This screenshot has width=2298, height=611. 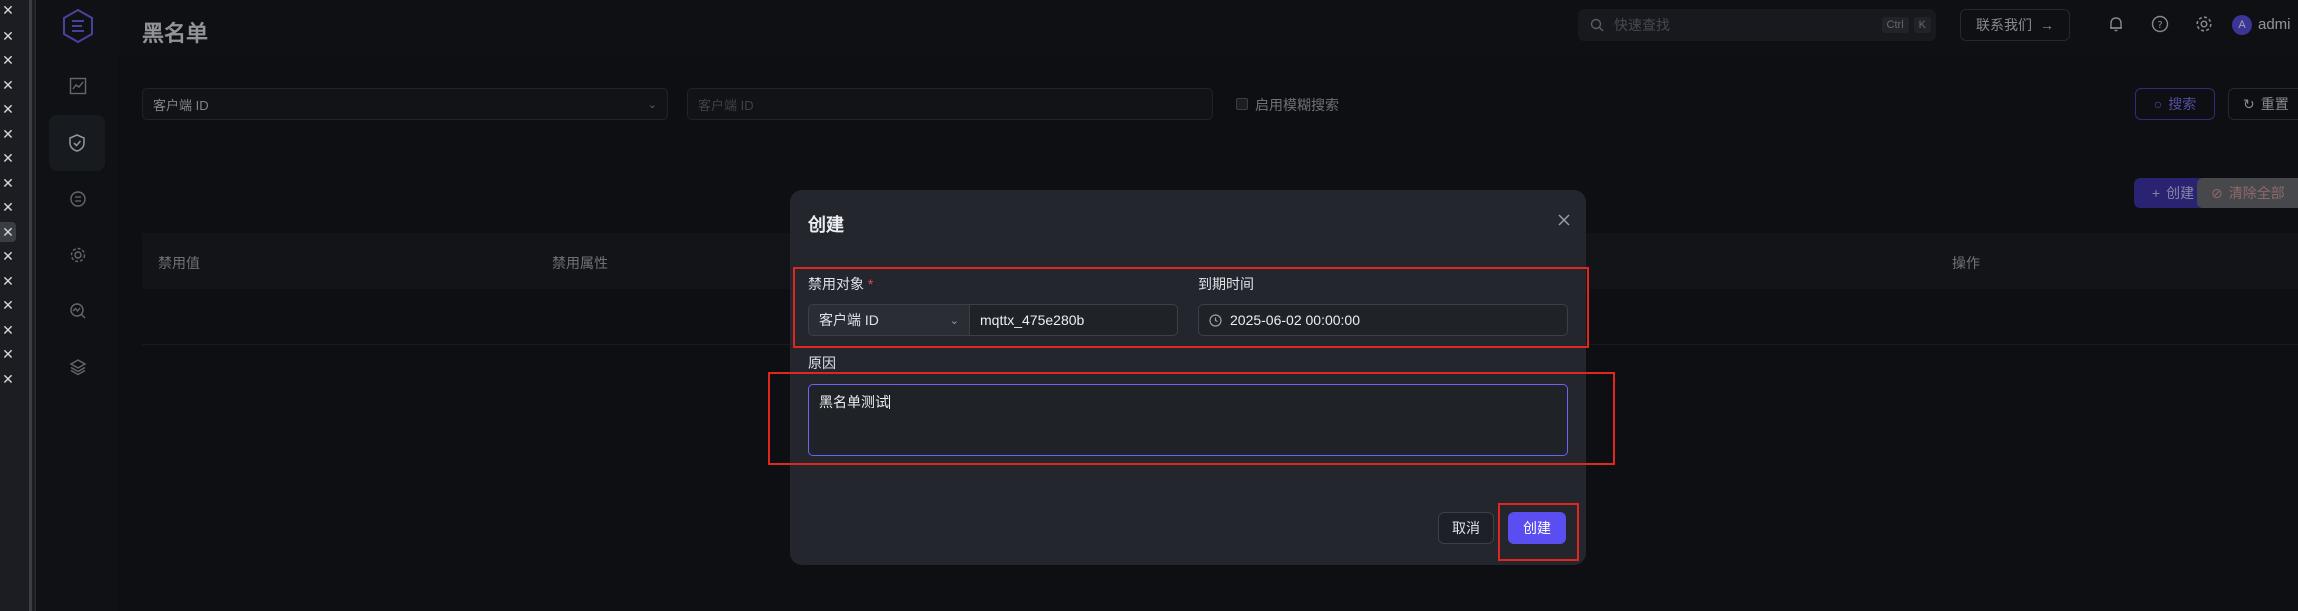 What do you see at coordinates (1295, 320) in the screenshot?
I see `expire-date-value: 2025-06-02 00:00:00` at bounding box center [1295, 320].